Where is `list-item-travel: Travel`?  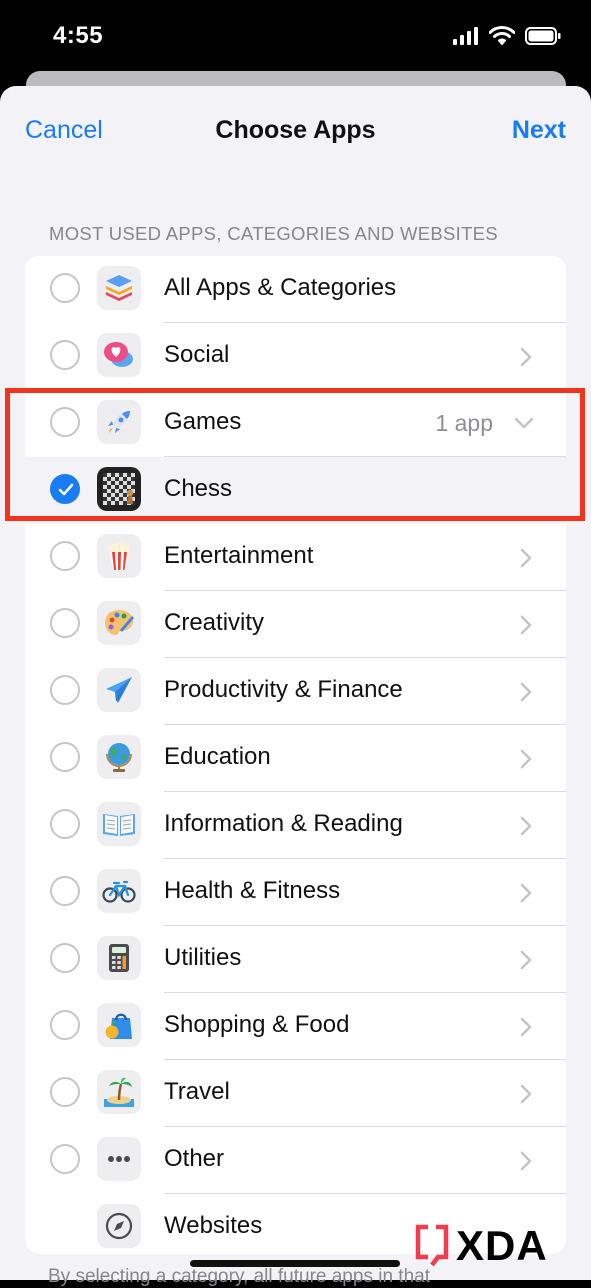
list-item-travel: Travel is located at coordinates (295, 1093).